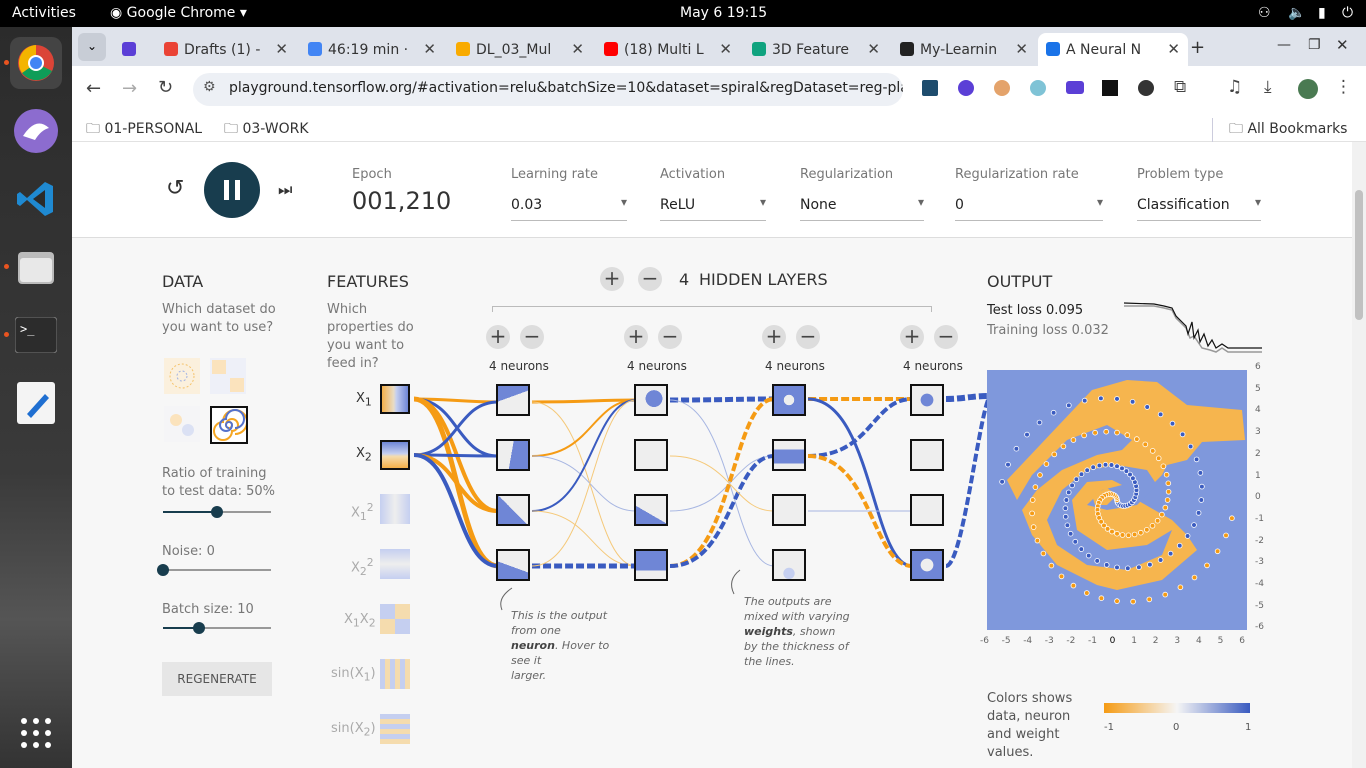  Describe the element at coordinates (1110, 88) in the screenshot. I see `medium-extension-icon` at that location.